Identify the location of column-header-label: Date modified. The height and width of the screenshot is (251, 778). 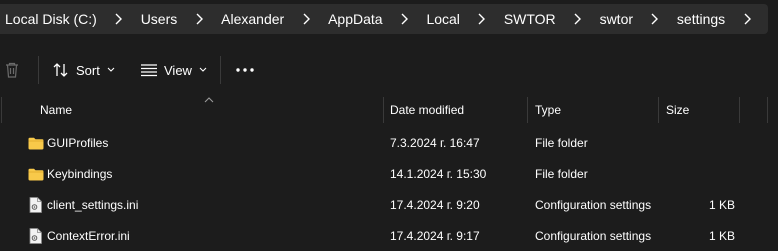
(427, 110).